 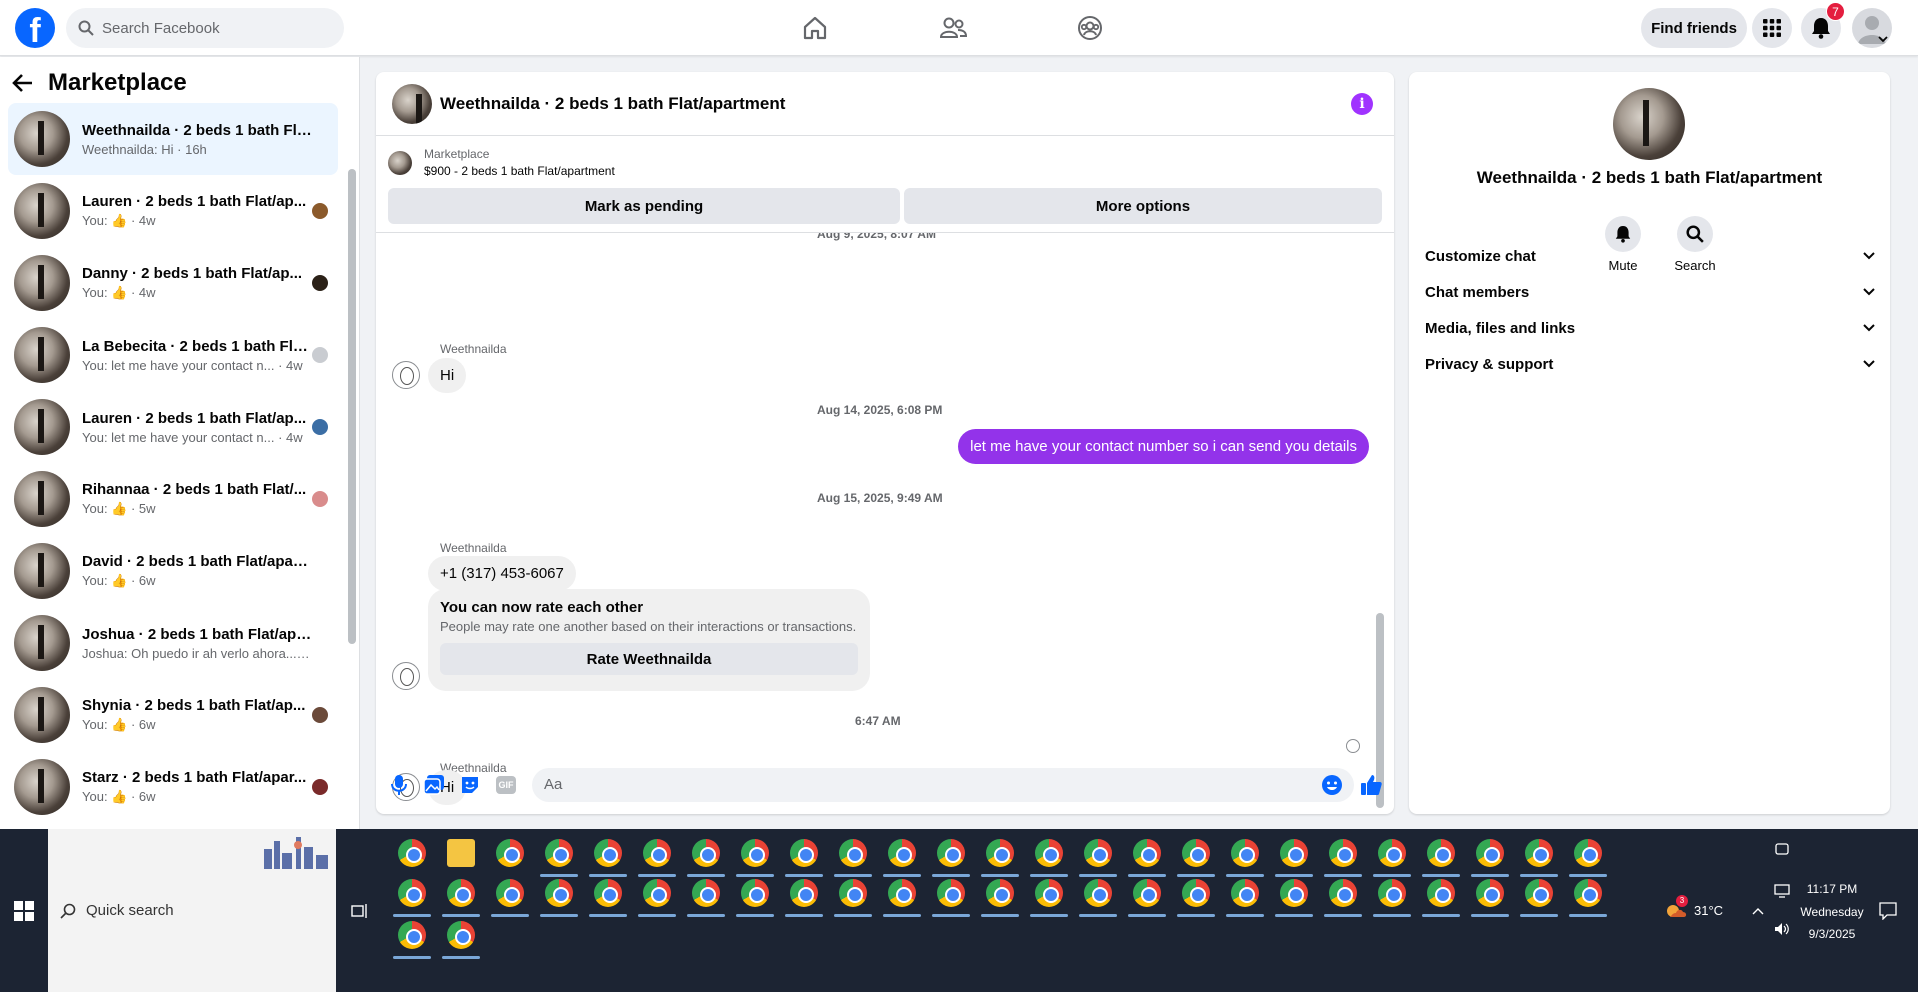 What do you see at coordinates (447, 375) in the screenshot?
I see `incoming-message: Hi` at bounding box center [447, 375].